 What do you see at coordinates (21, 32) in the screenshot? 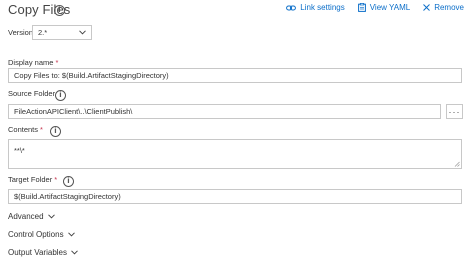
I see `version-label: Version` at bounding box center [21, 32].